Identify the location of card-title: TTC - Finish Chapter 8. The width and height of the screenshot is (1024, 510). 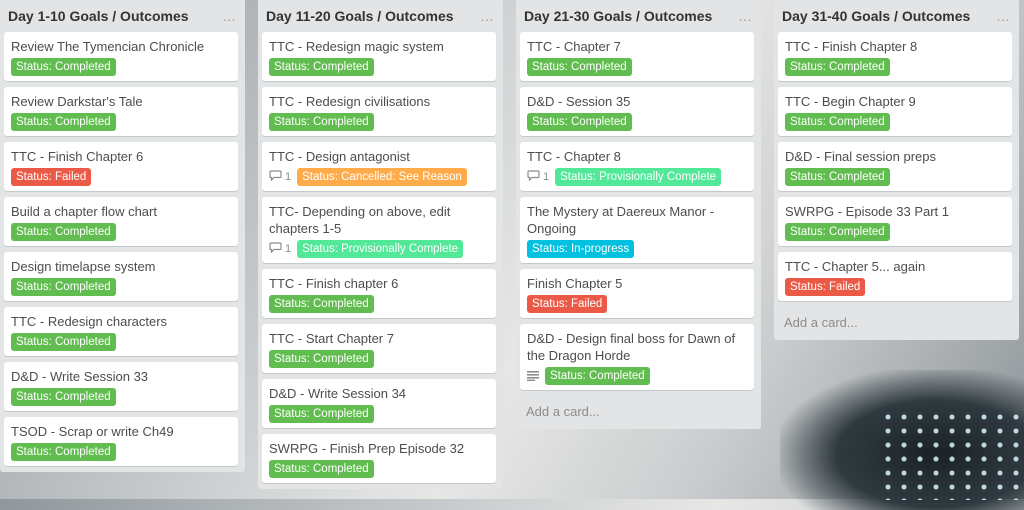
(851, 46).